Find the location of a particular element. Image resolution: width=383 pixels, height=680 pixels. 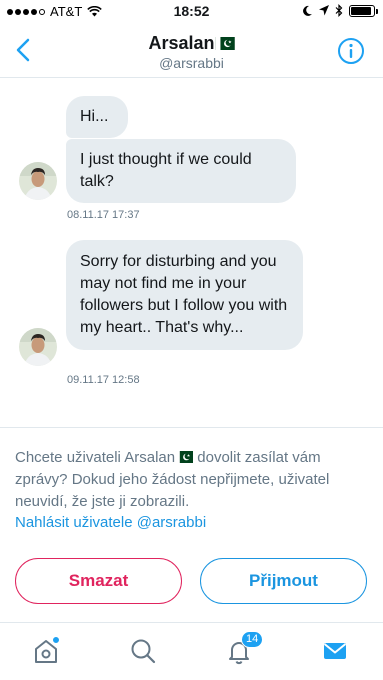

battery-level is located at coordinates (361, 10).